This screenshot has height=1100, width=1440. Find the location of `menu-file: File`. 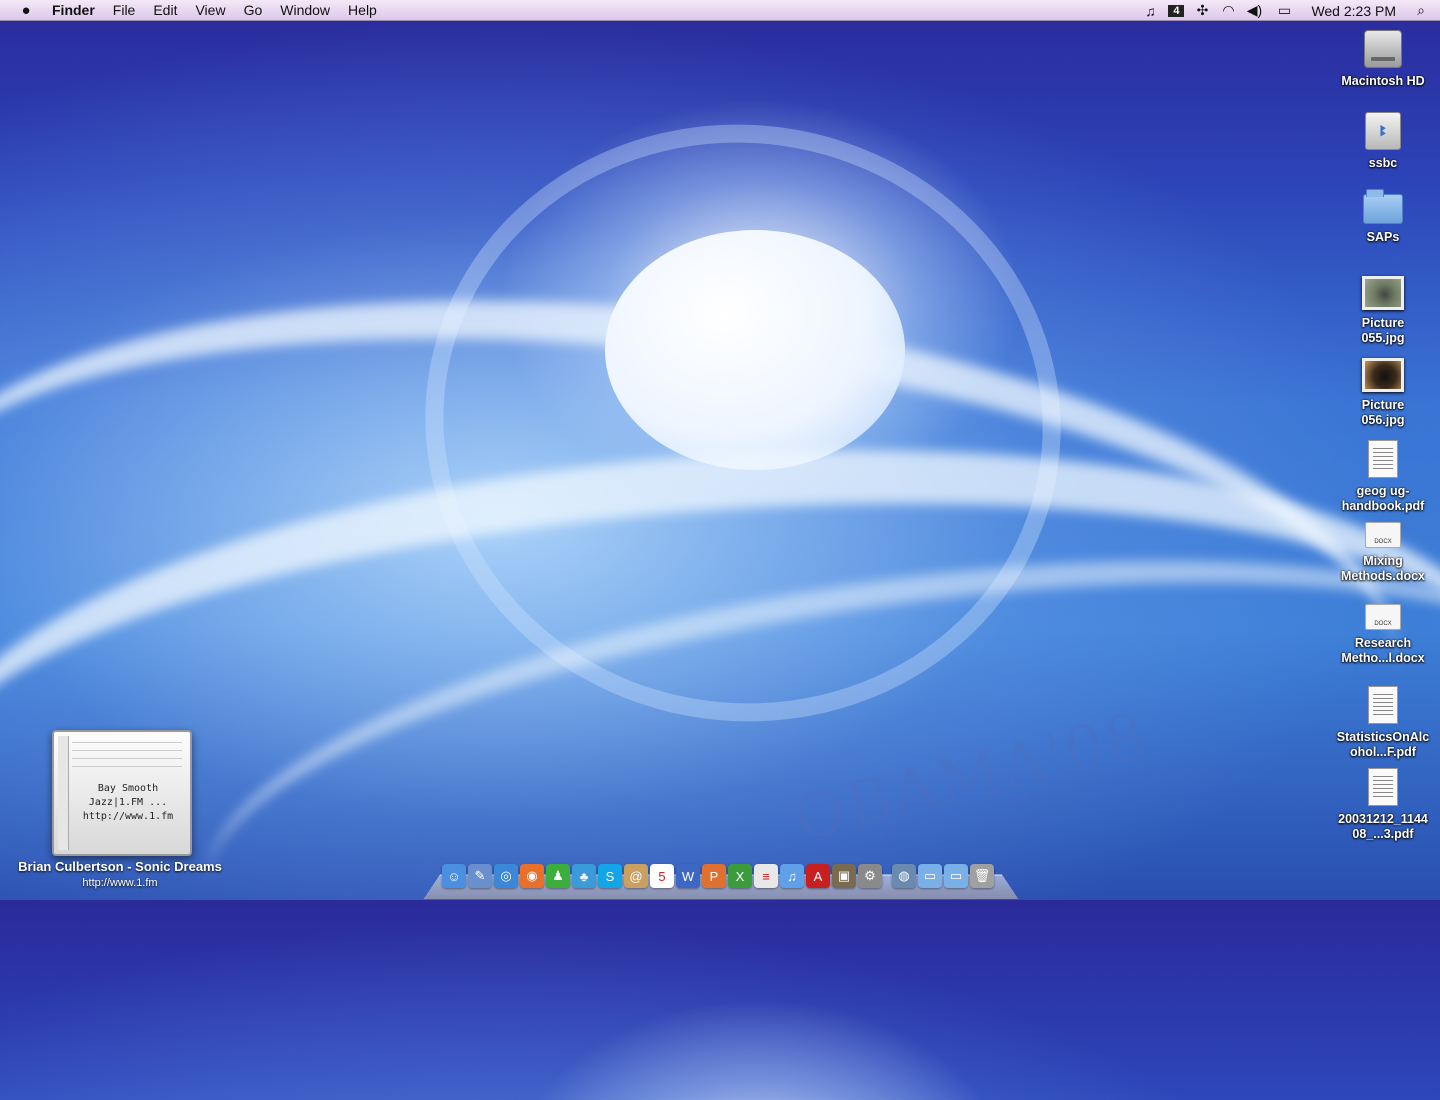

menu-file: File is located at coordinates (124, 10).